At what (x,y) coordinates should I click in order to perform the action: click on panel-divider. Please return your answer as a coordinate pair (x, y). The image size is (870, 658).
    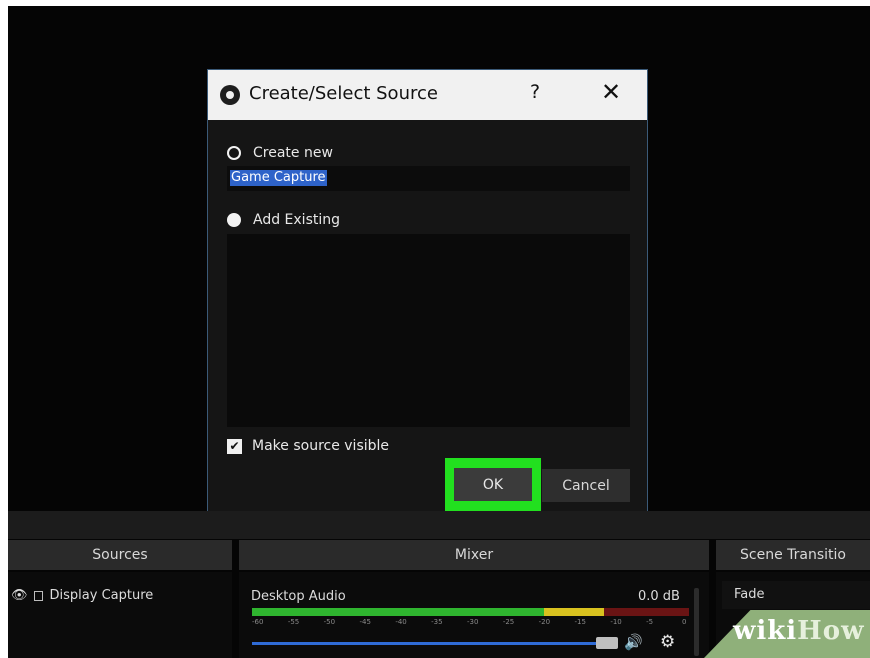
    Looking at the image, I should click on (439, 525).